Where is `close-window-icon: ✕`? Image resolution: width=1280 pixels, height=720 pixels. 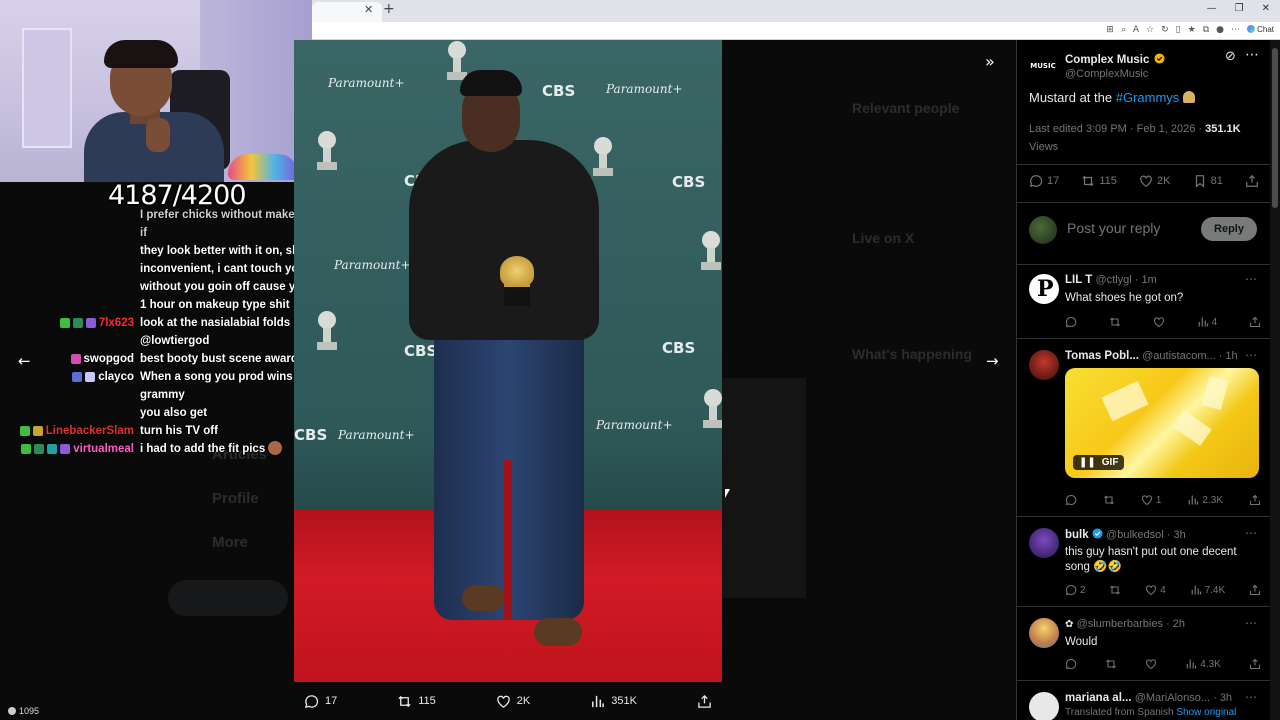 close-window-icon: ✕ is located at coordinates (1266, 8).